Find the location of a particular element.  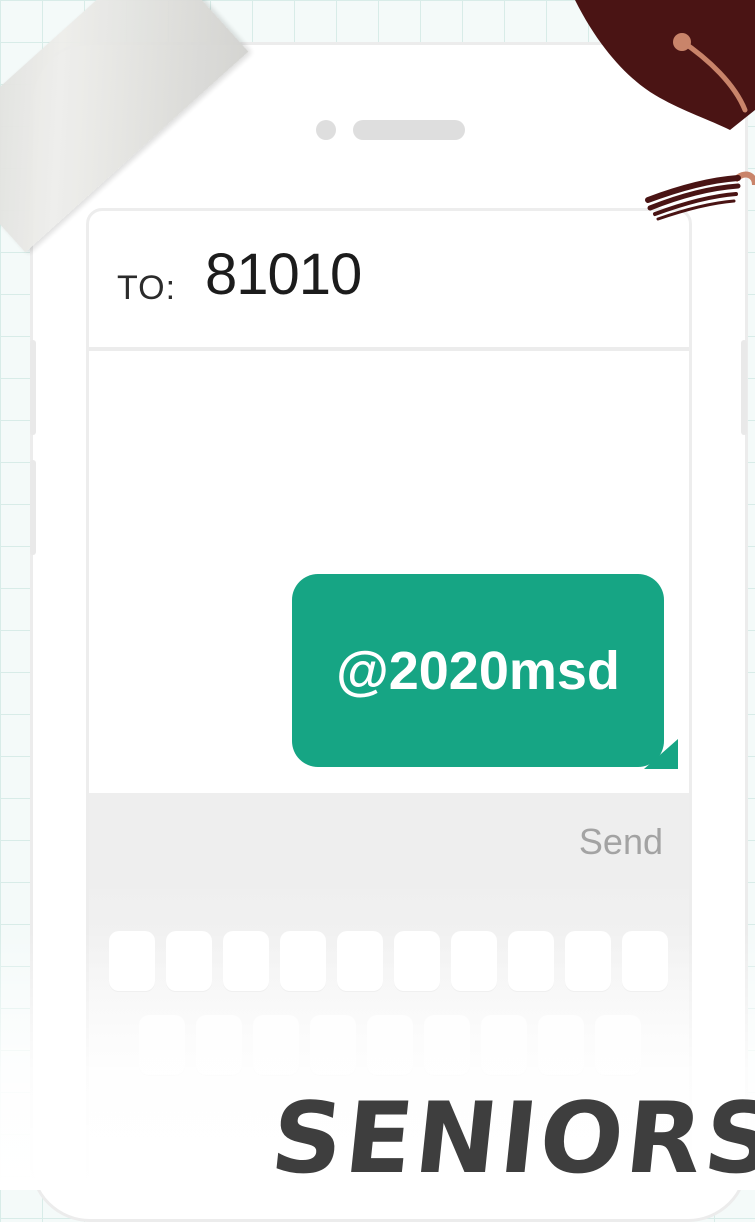

message-bubble: @2020msd is located at coordinates (485, 671).